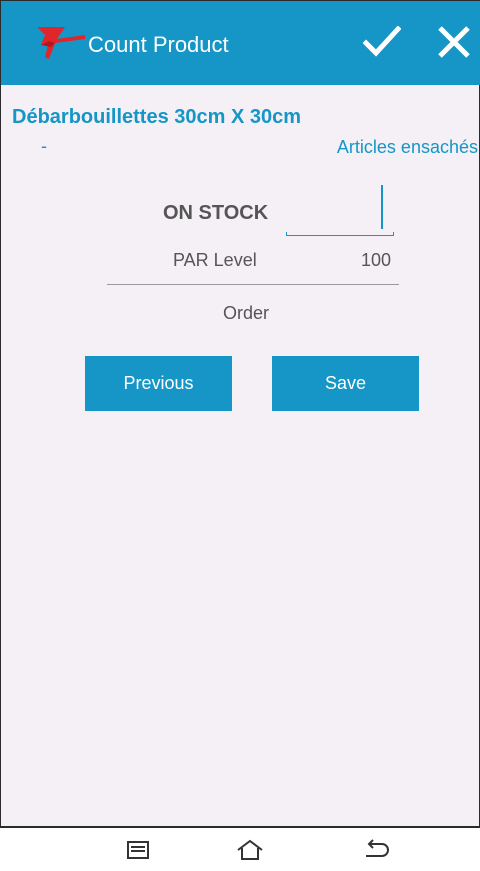 This screenshot has height=871, width=480. Describe the element at coordinates (382, 207) in the screenshot. I see `text-cursor` at that location.